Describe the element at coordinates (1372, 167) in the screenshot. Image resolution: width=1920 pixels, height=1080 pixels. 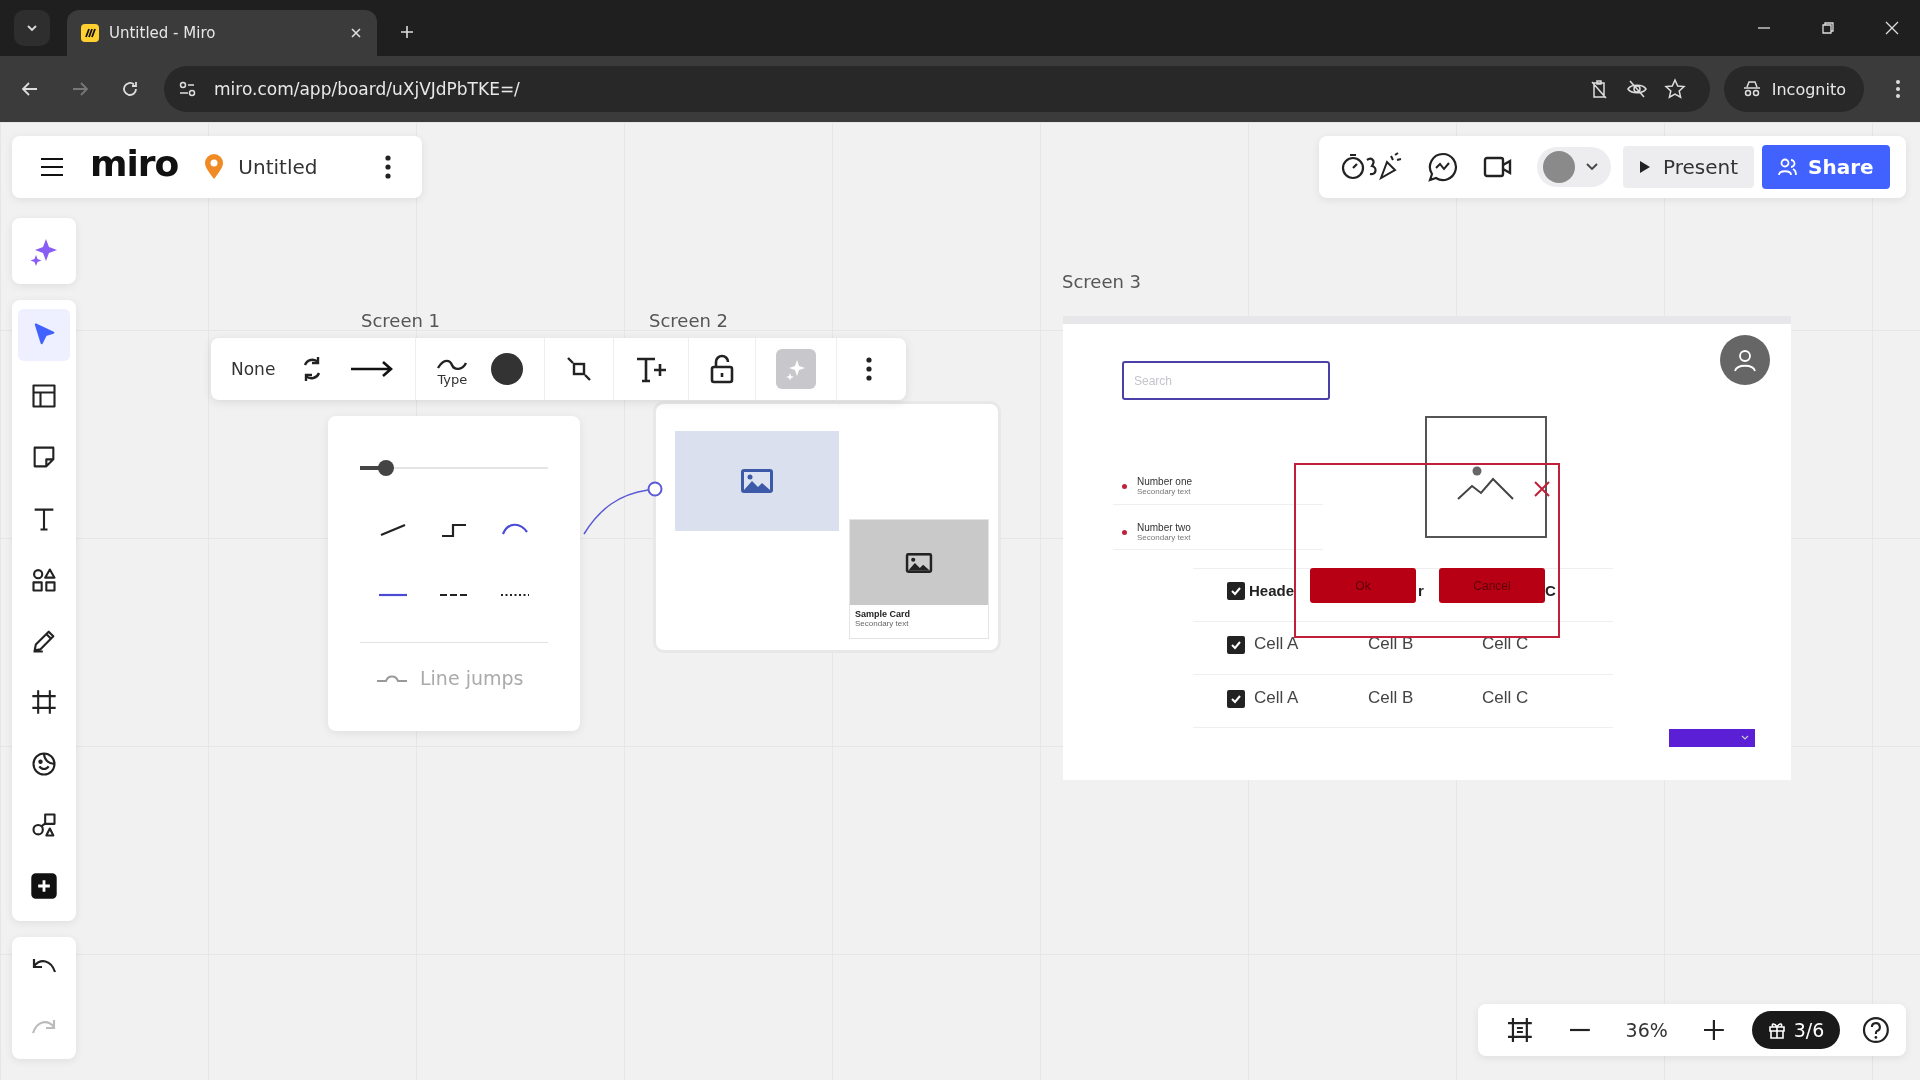
I see `timer-confetti-icon` at that location.